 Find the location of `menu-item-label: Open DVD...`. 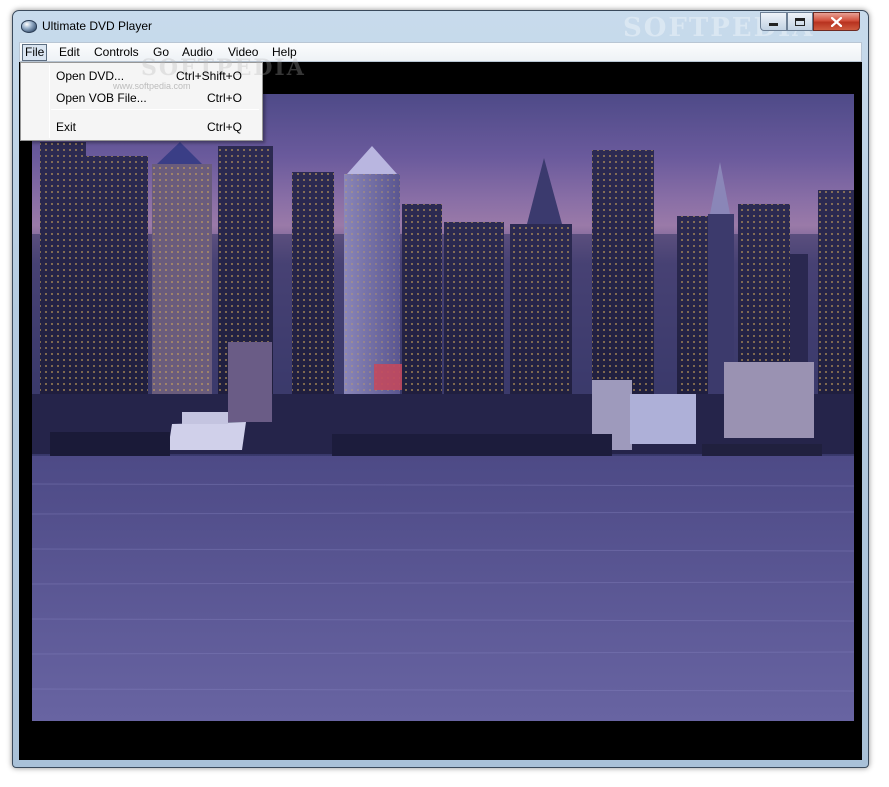

menu-item-label: Open DVD... is located at coordinates (90, 76).